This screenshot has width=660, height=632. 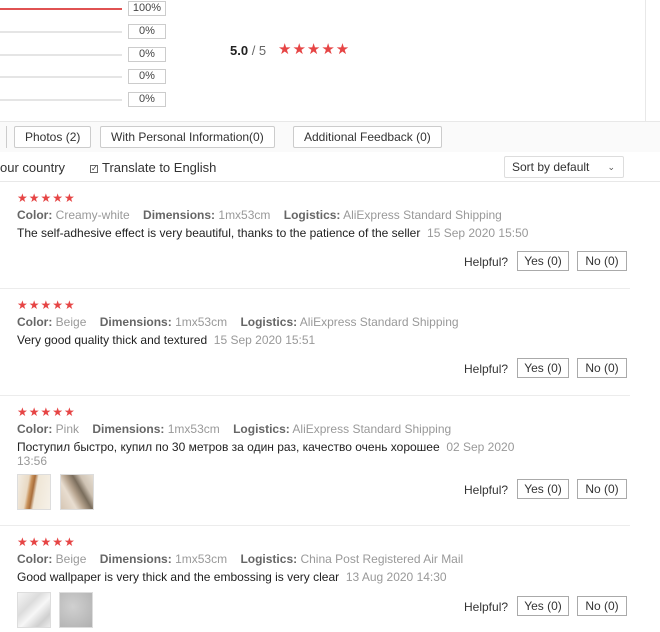 What do you see at coordinates (53, 137) in the screenshot?
I see `filter-photos-button: Photos (2)` at bounding box center [53, 137].